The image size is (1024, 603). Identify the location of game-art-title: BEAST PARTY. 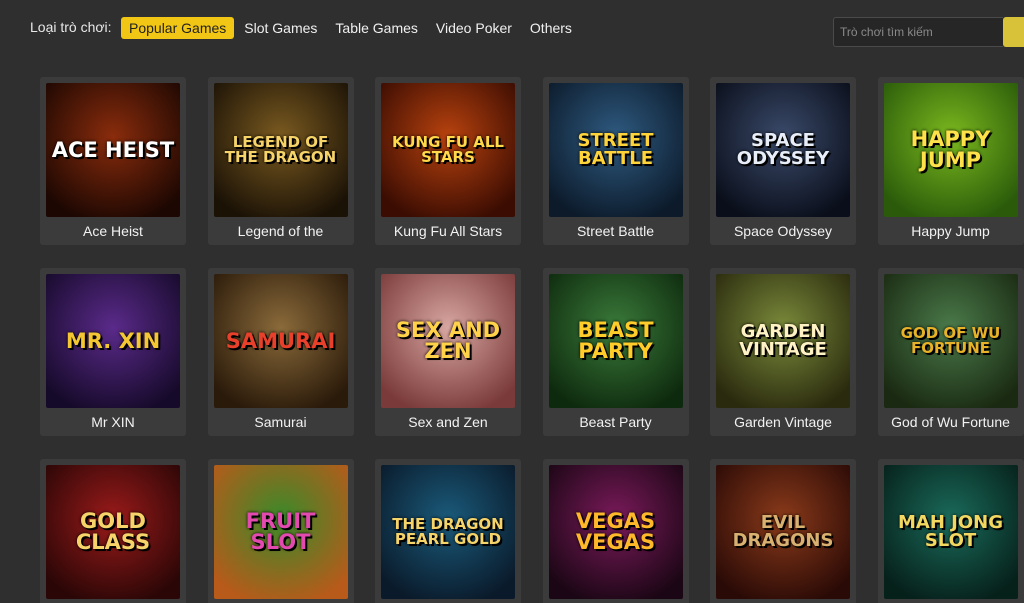
(615, 340).